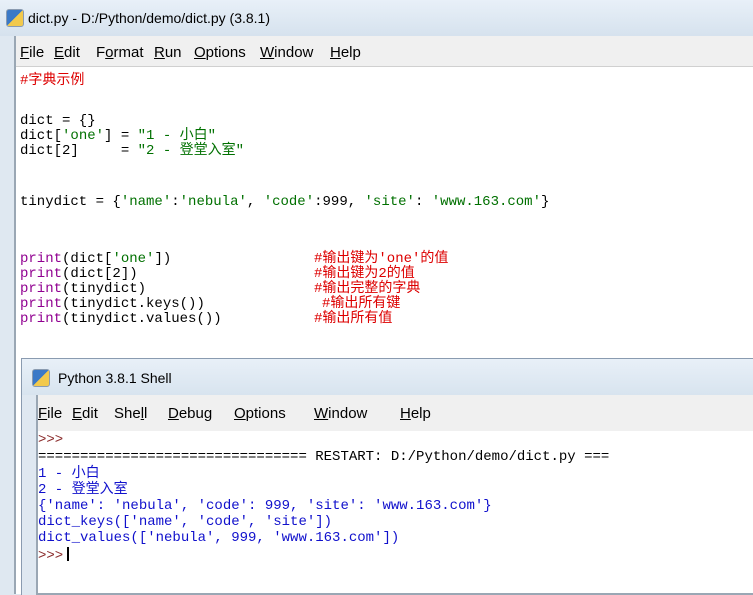 This screenshot has height=595, width=753. Describe the element at coordinates (83, 289) in the screenshot. I see `code-line-12: print(tinydict)` at that location.